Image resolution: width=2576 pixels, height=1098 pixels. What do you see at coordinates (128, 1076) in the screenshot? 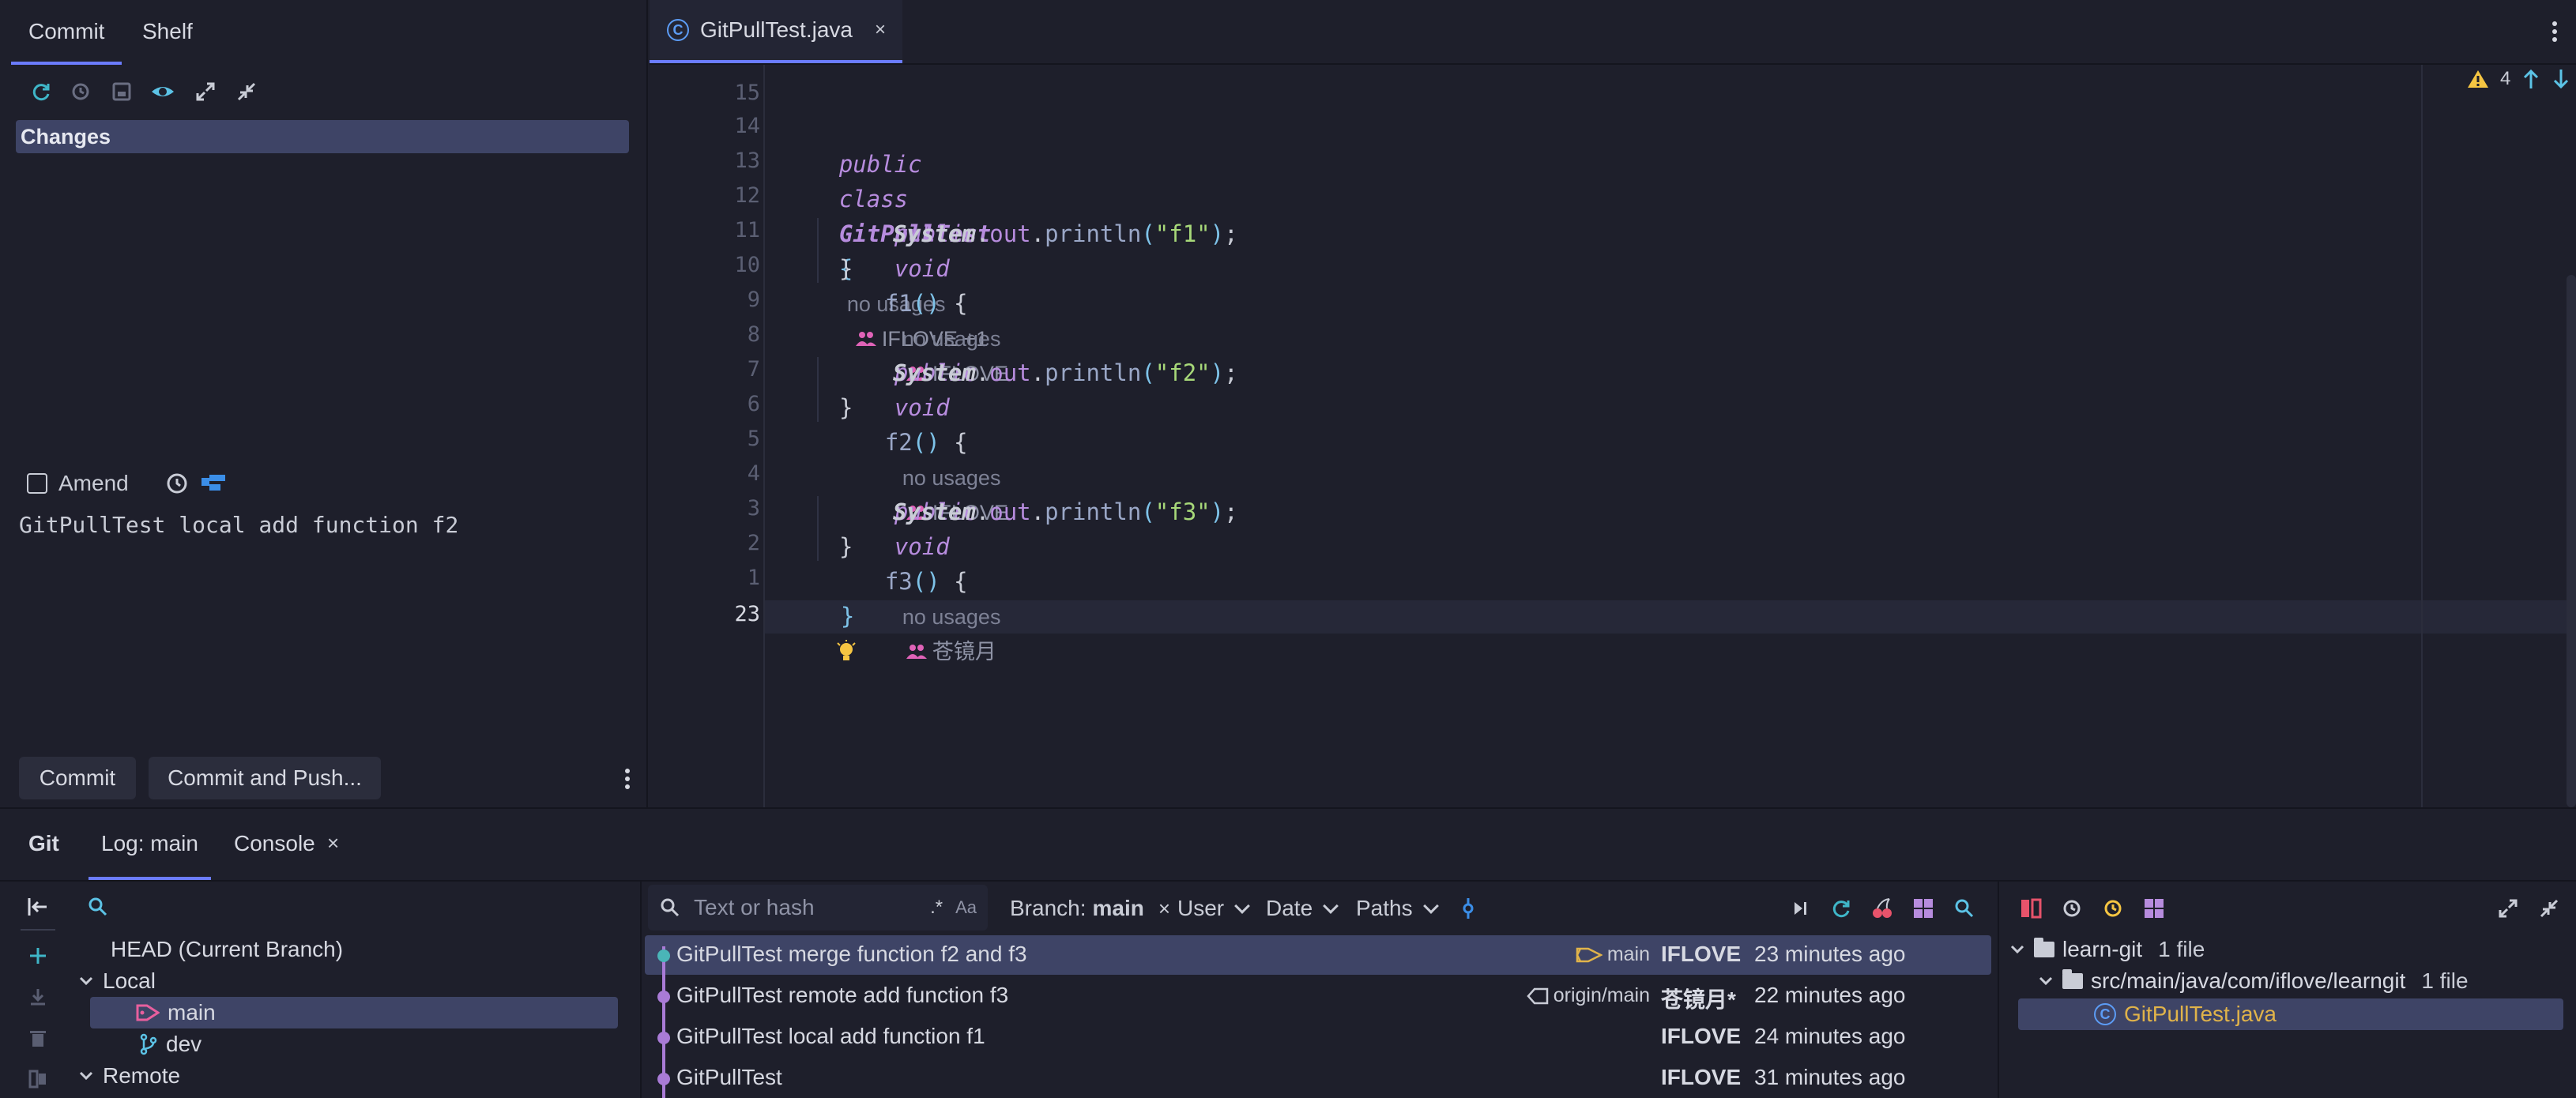
I see `branch-group-remote: Remote` at bounding box center [128, 1076].